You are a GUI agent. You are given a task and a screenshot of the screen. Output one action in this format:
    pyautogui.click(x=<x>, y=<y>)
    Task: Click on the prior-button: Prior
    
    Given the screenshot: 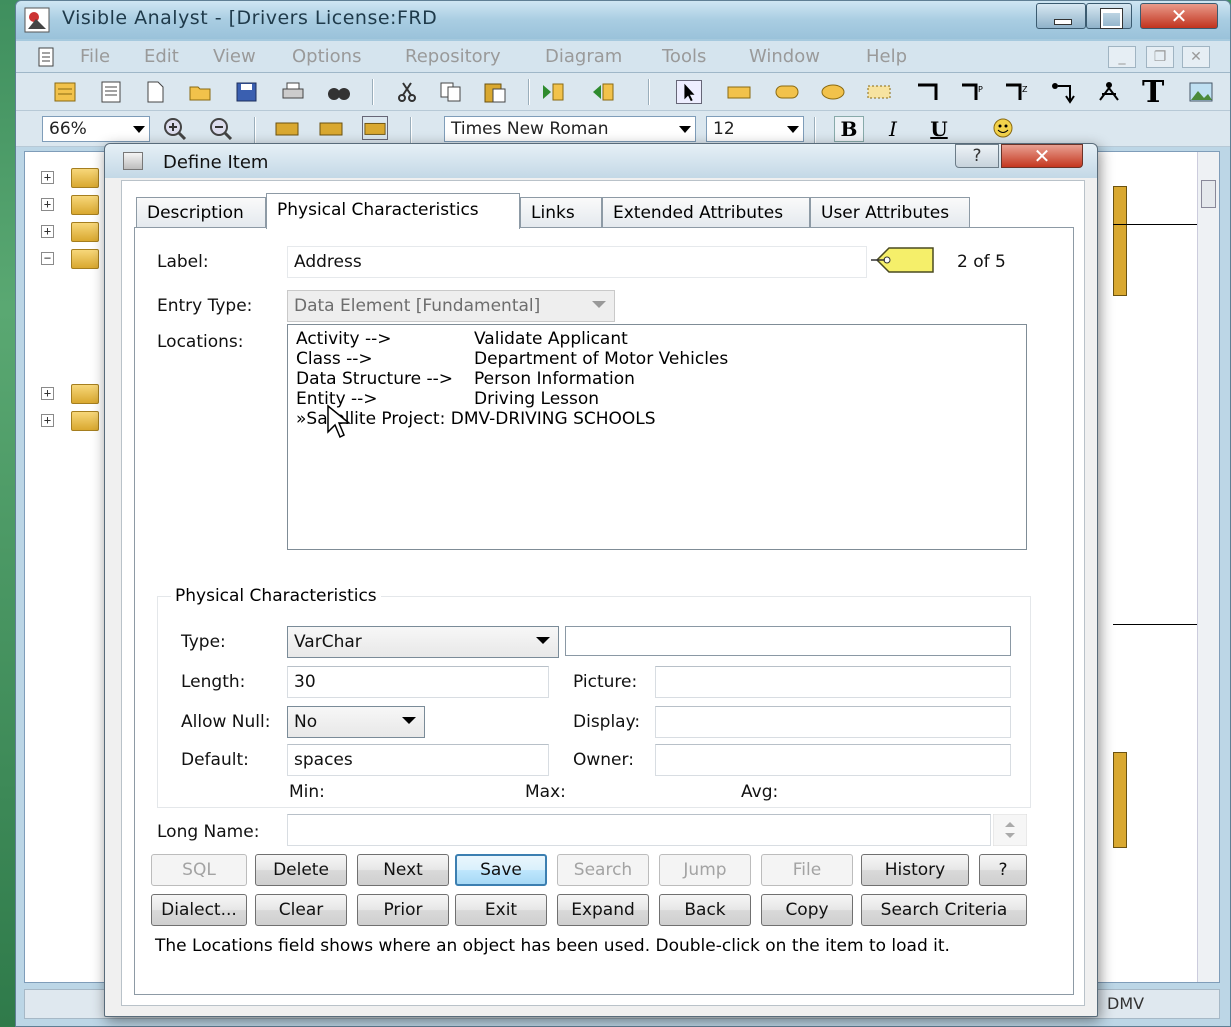 What is the action you would take?
    pyautogui.click(x=403, y=910)
    